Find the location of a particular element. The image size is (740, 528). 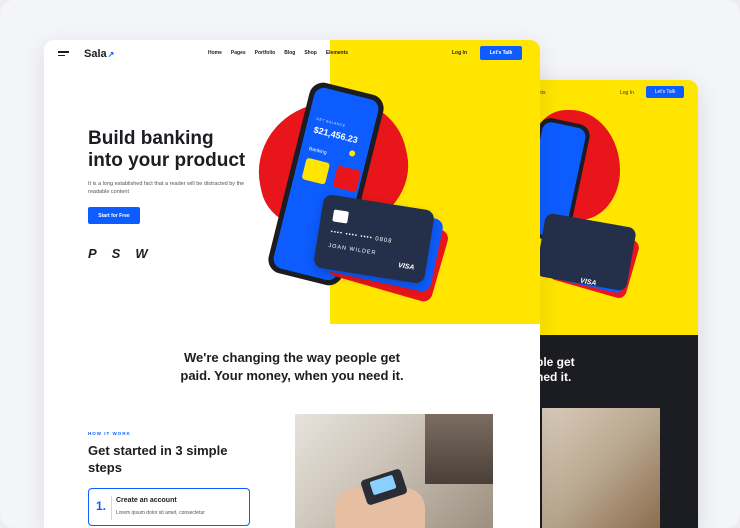

step-divider is located at coordinates (111, 508).